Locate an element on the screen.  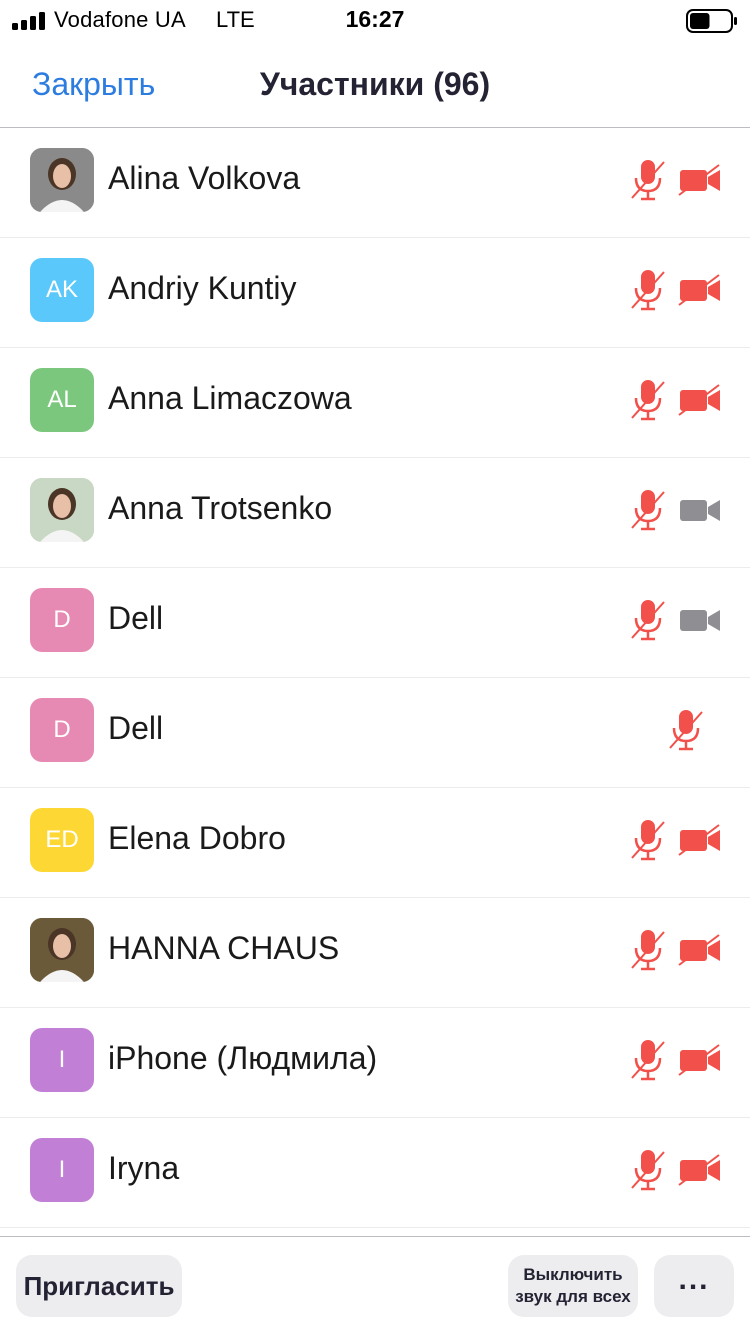
battery-icon is located at coordinates (711, 21).